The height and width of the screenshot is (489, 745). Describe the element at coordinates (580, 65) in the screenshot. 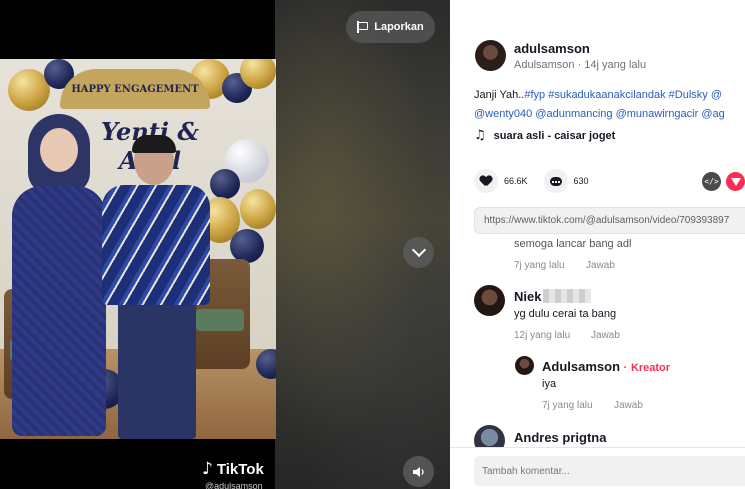

I see `author-subtitle: Adulsamson · 14j yang lalu` at that location.